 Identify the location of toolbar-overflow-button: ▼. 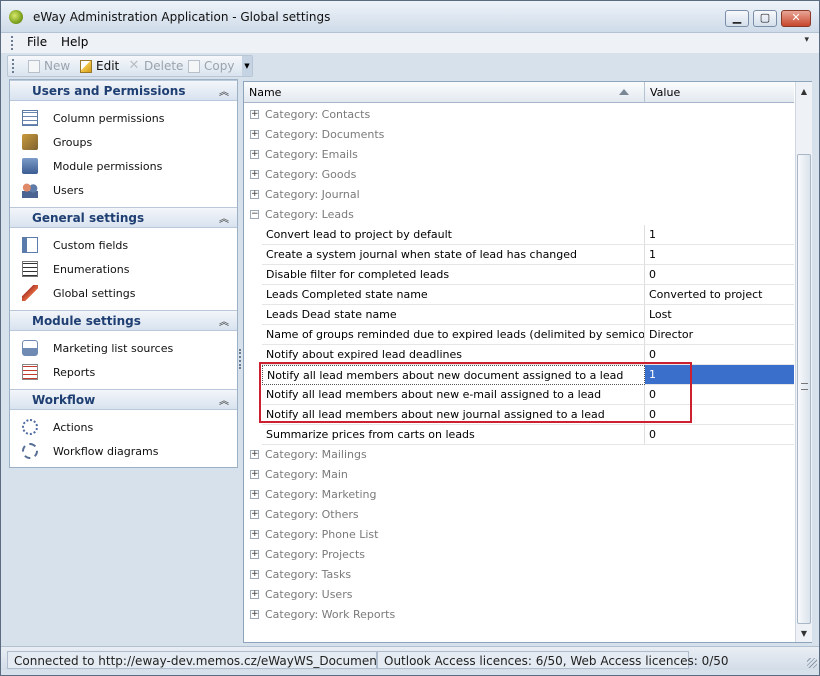
(247, 66).